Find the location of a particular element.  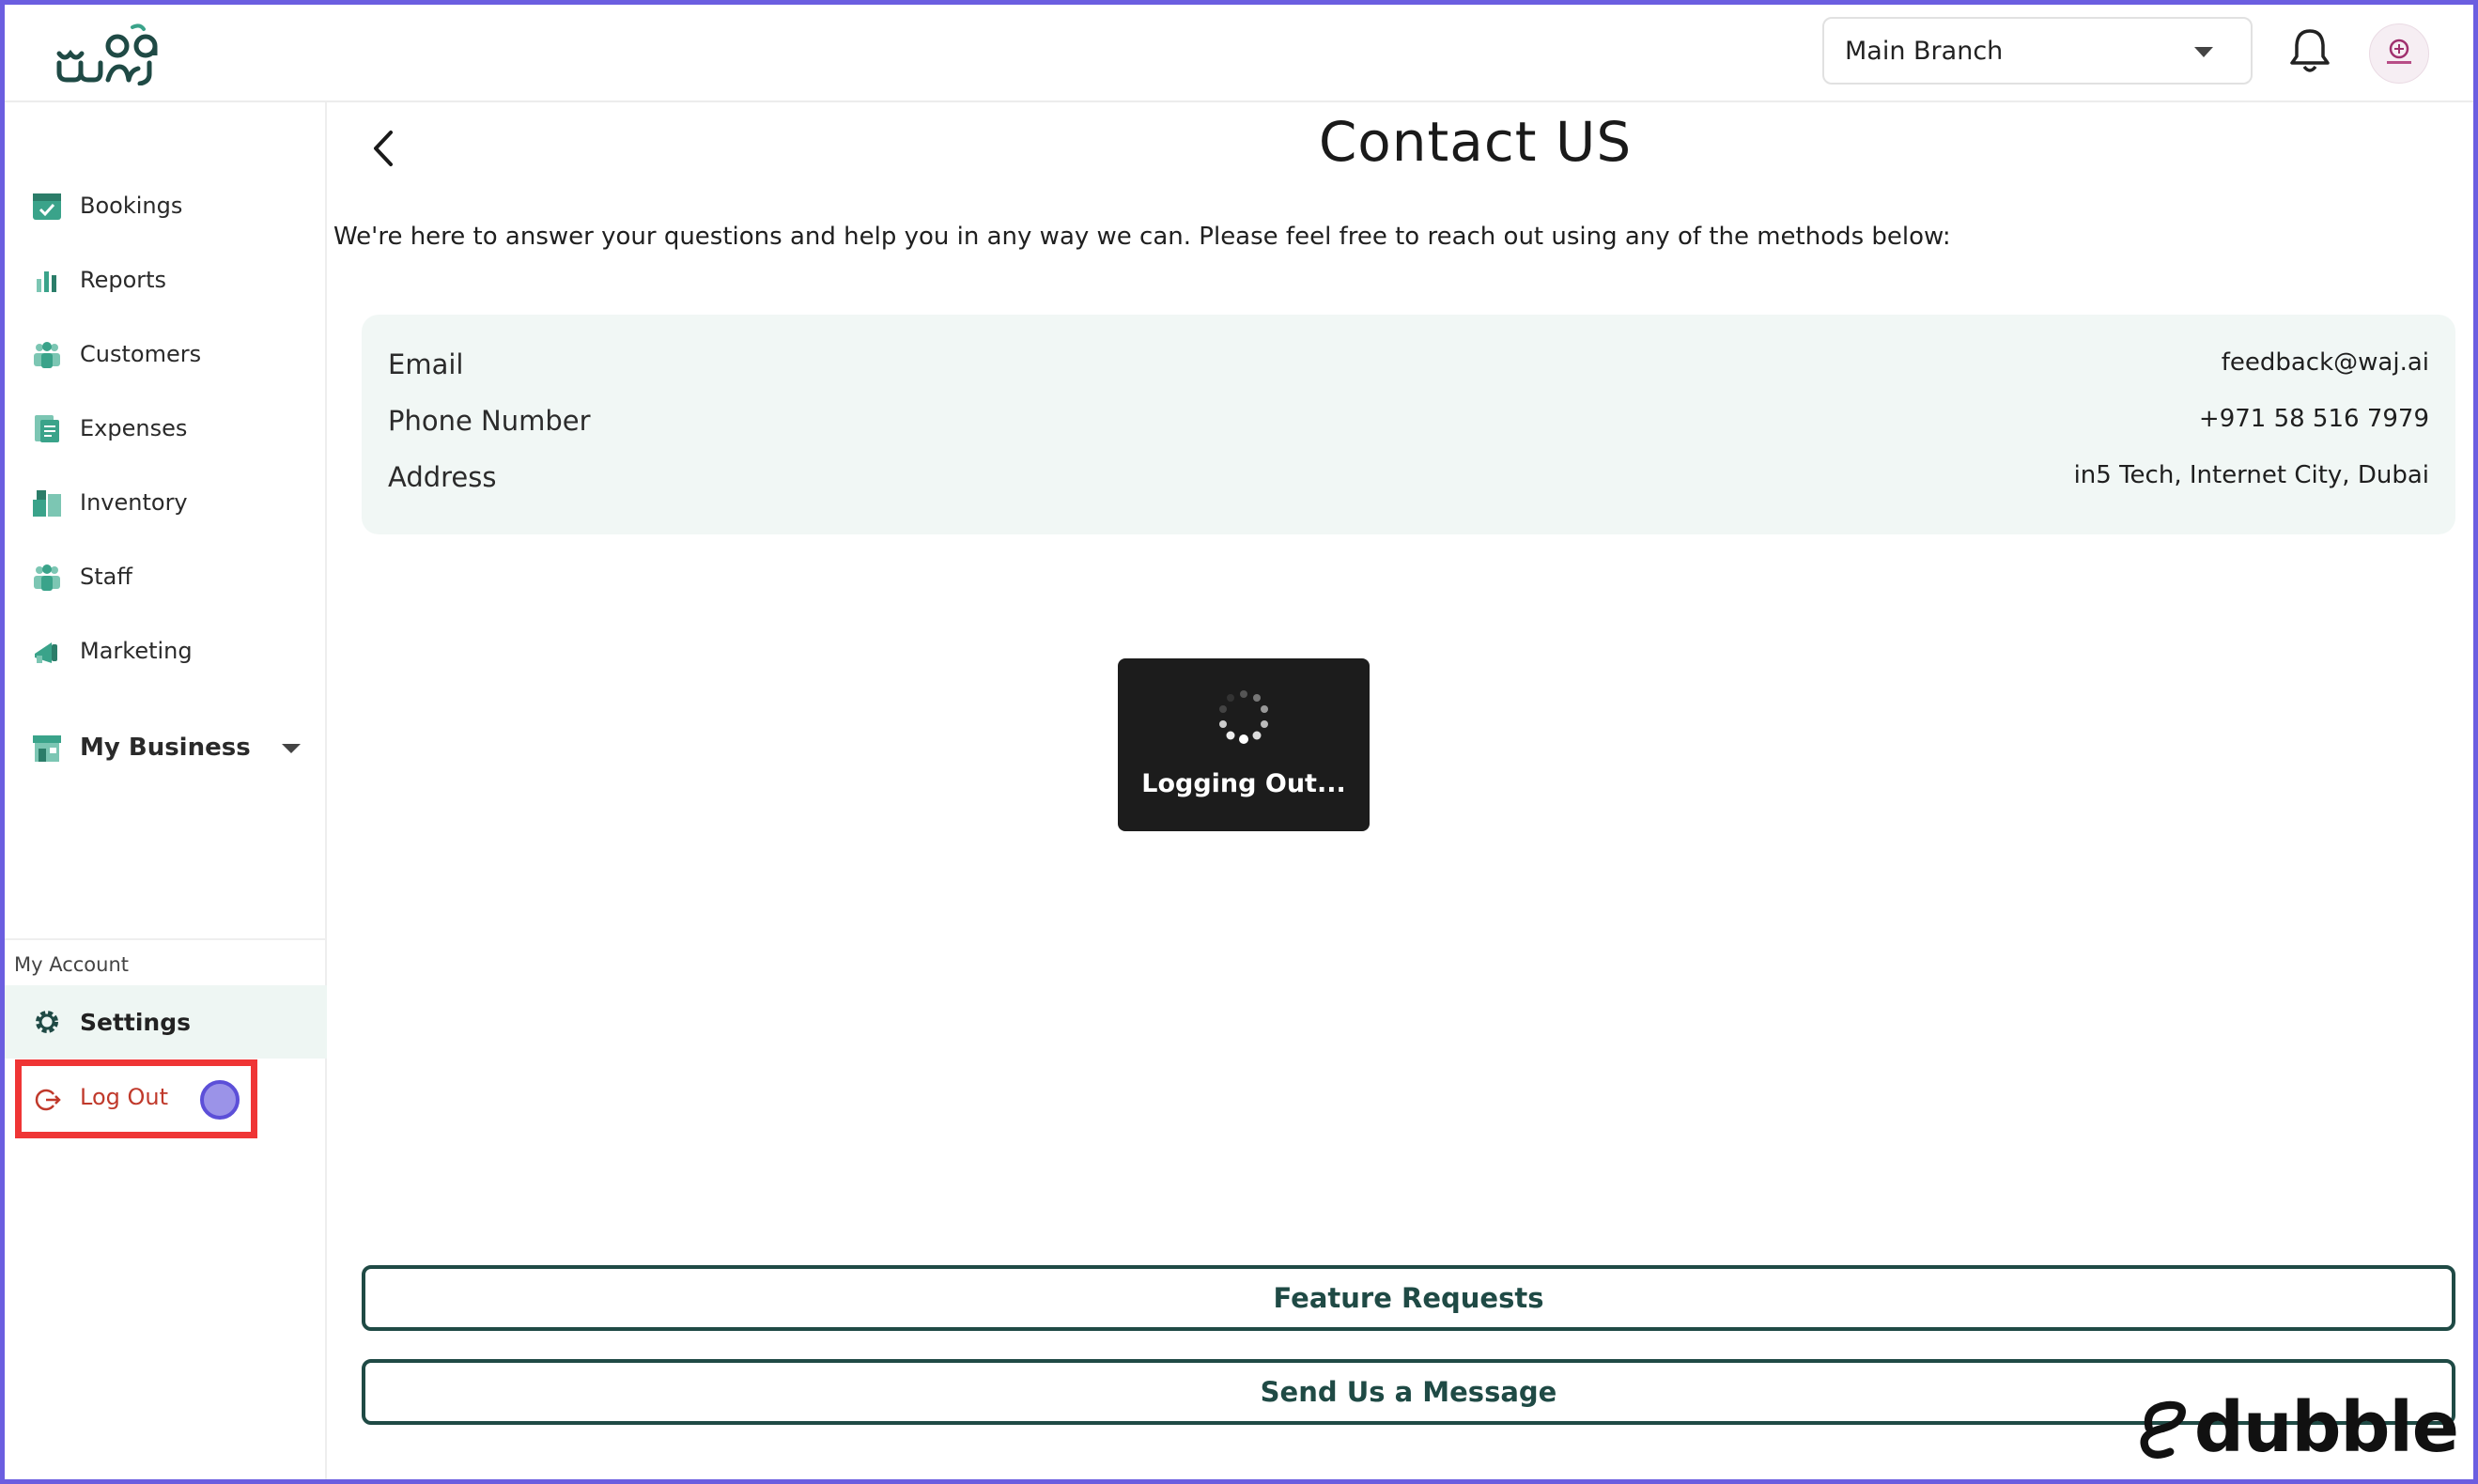

feature-requests-button: Feature Requests is located at coordinates (1408, 1298).